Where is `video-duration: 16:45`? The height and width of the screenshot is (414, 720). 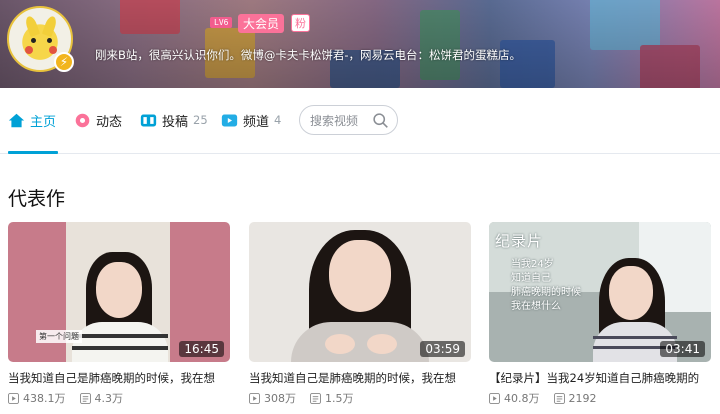
video-duration: 16:45 is located at coordinates (201, 349).